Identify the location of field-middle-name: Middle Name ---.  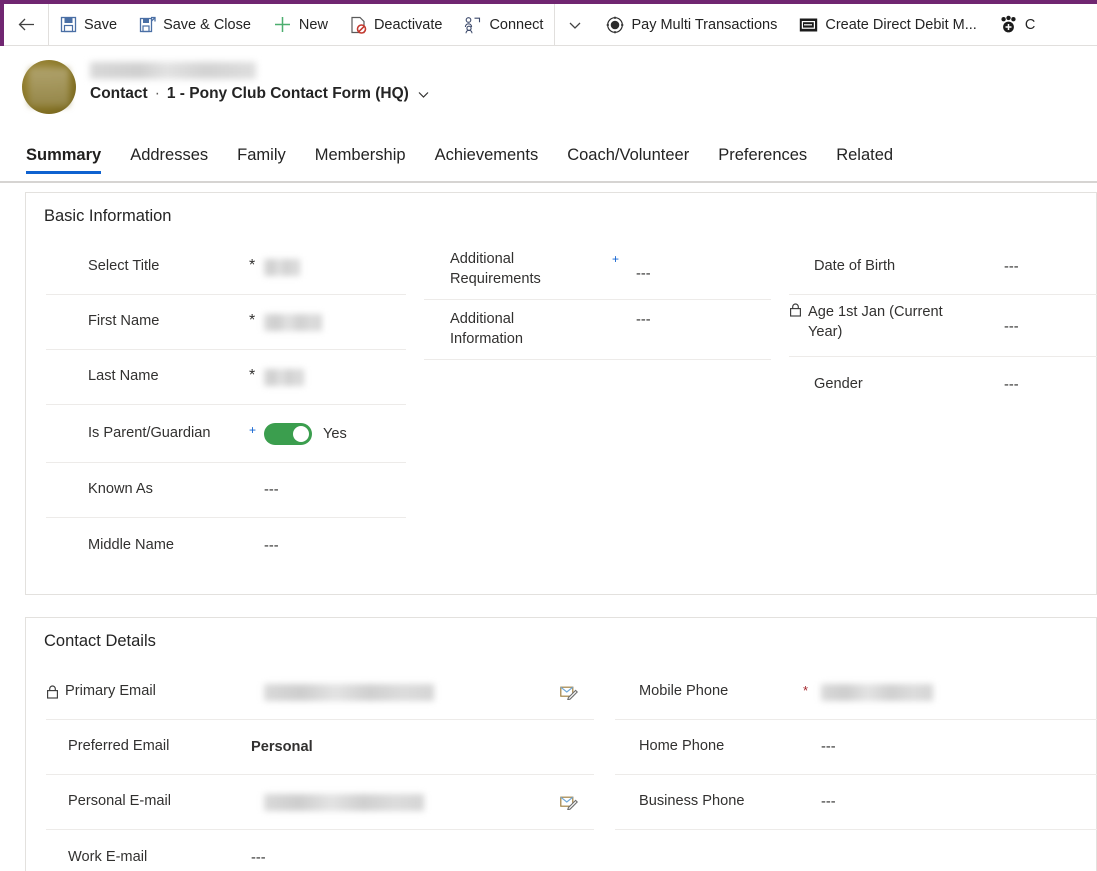
(226, 545).